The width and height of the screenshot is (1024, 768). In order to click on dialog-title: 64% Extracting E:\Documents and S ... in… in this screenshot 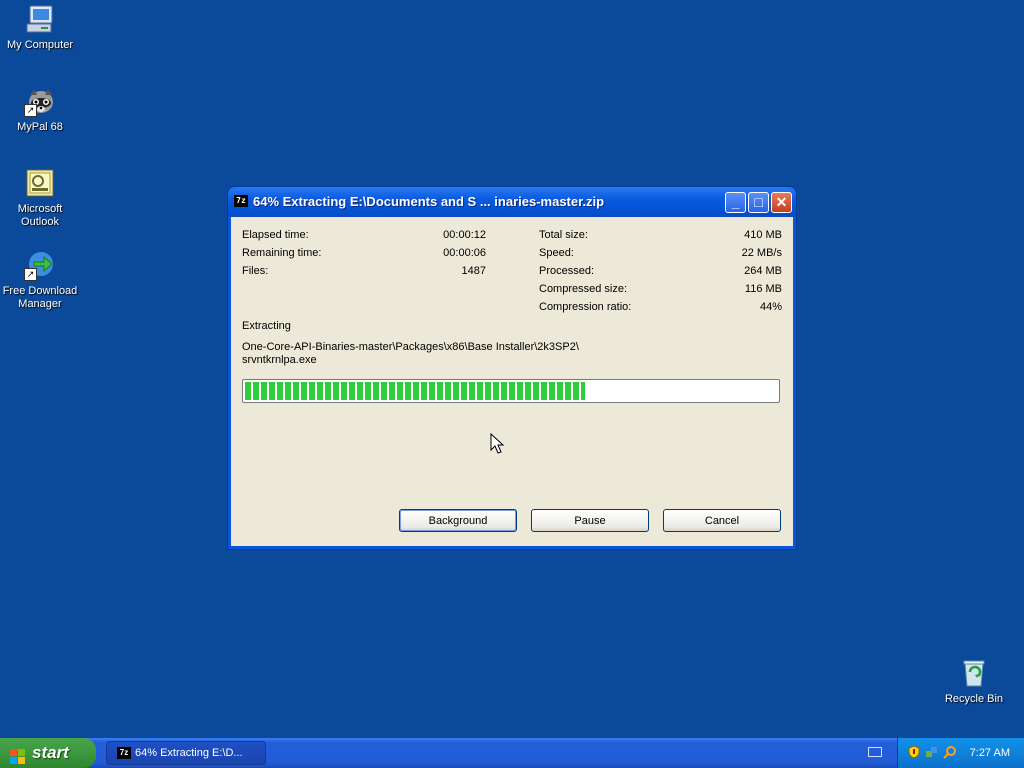, I will do `click(429, 201)`.